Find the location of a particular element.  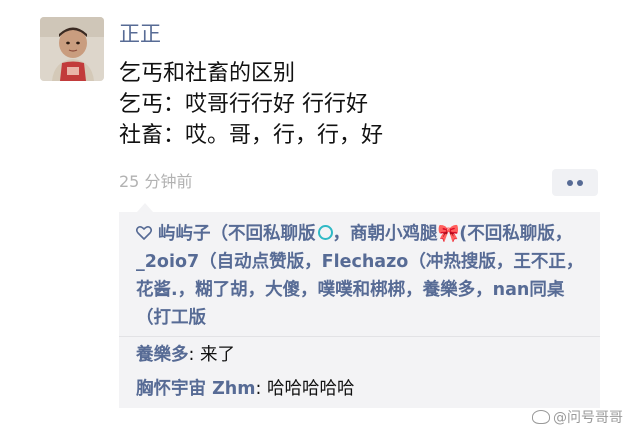

post-timestamp: 25 分钟前 is located at coordinates (156, 181).